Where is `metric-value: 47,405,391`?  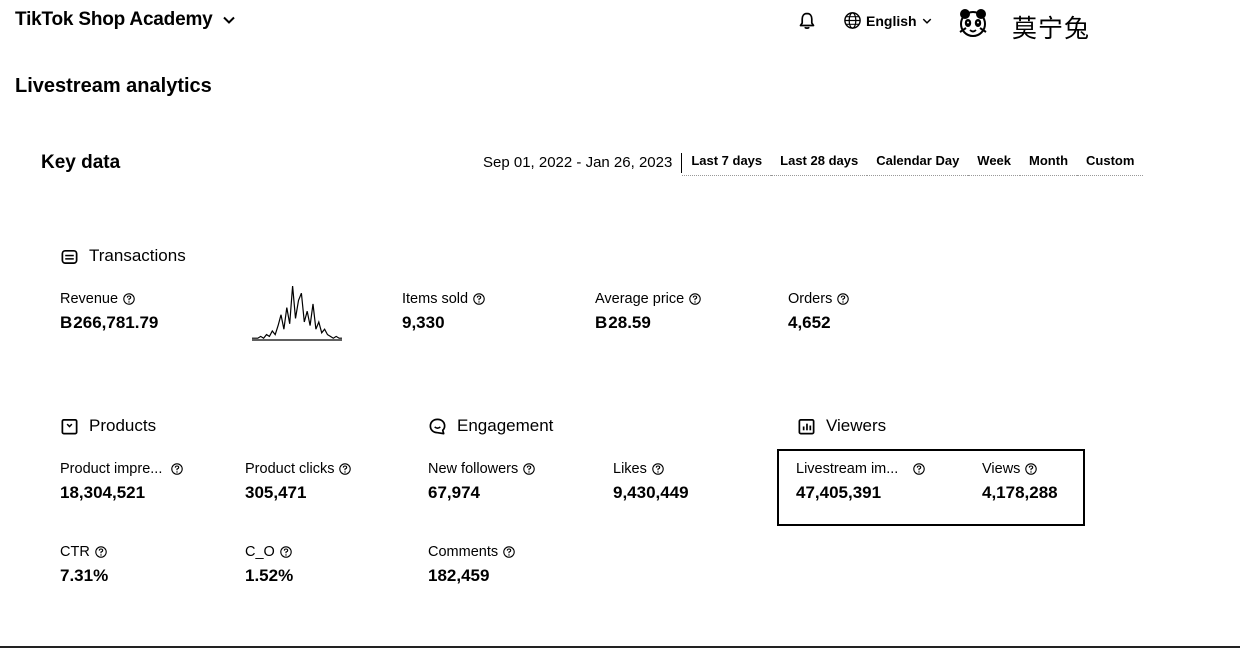 metric-value: 47,405,391 is located at coordinates (839, 492).